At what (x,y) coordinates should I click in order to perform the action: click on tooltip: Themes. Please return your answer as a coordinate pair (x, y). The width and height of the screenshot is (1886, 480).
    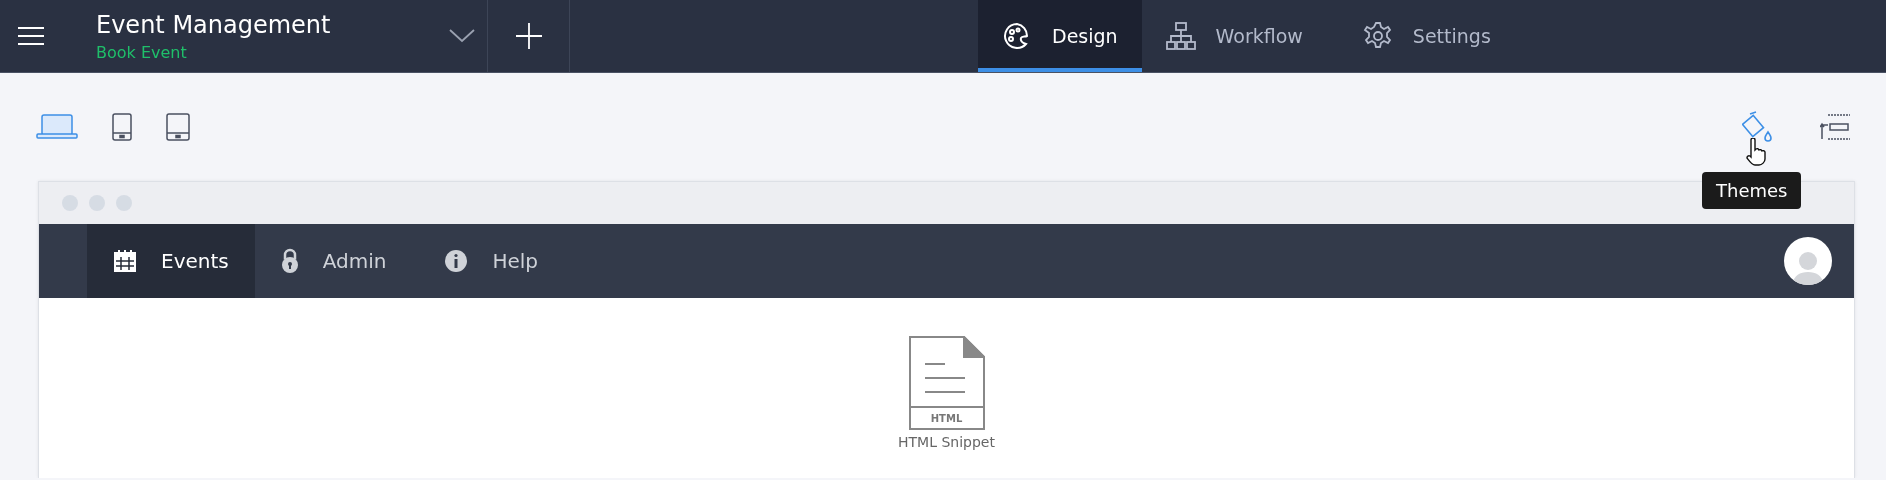
    Looking at the image, I should click on (1752, 190).